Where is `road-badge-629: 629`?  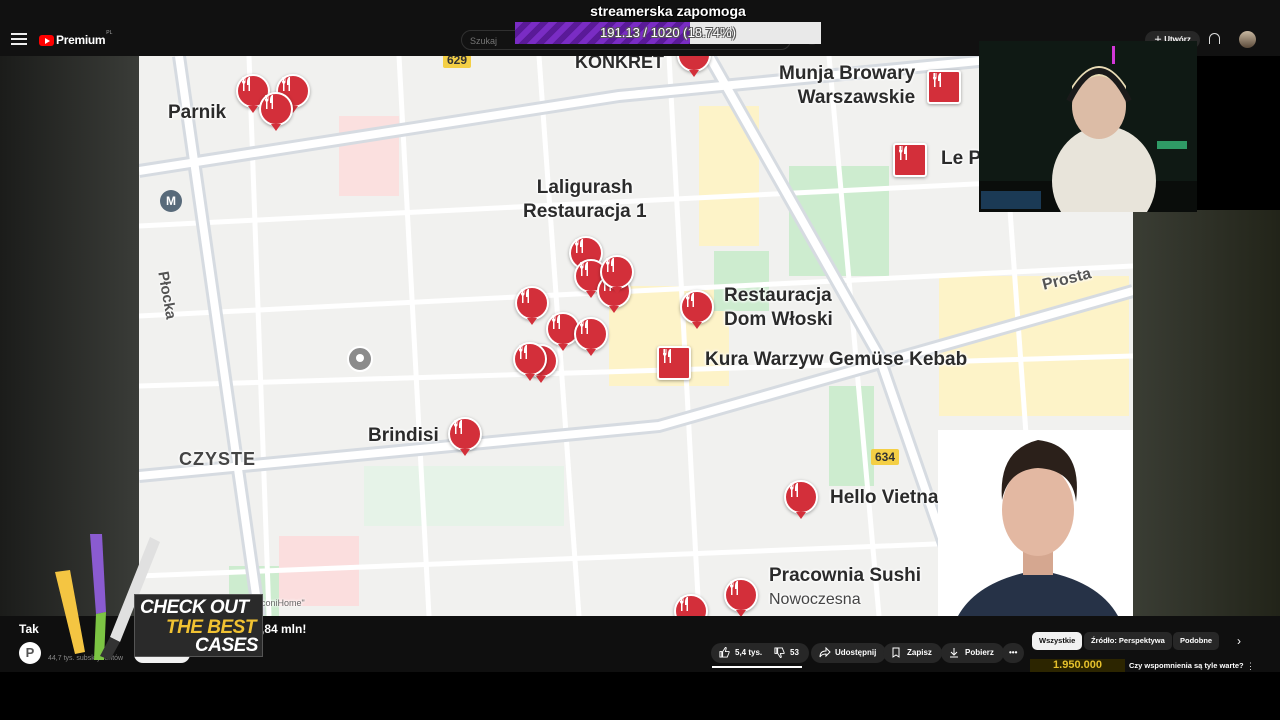
road-badge-629: 629 is located at coordinates (457, 62).